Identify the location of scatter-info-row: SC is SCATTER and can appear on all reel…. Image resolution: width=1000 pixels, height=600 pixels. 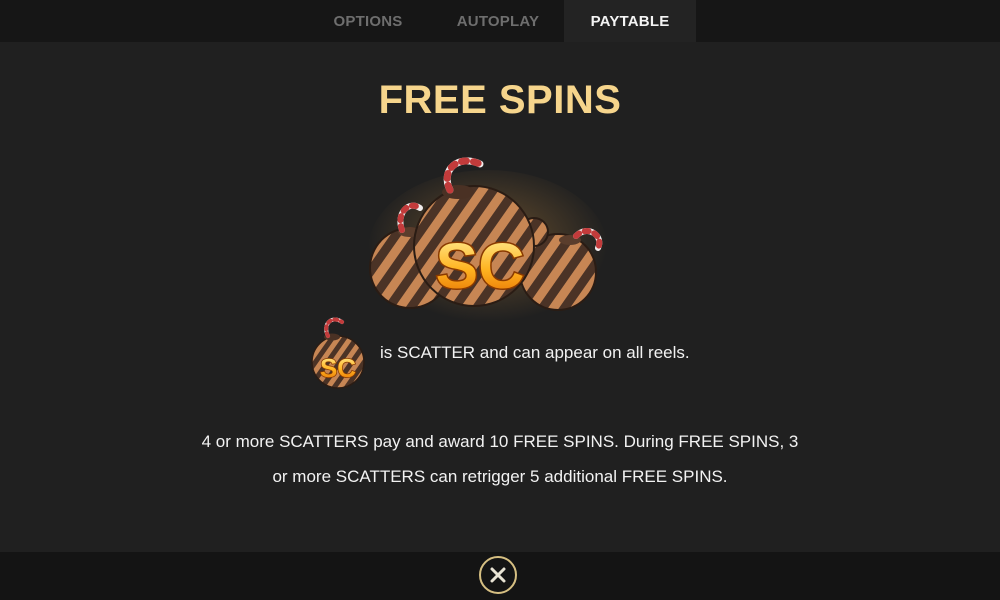
(499, 353).